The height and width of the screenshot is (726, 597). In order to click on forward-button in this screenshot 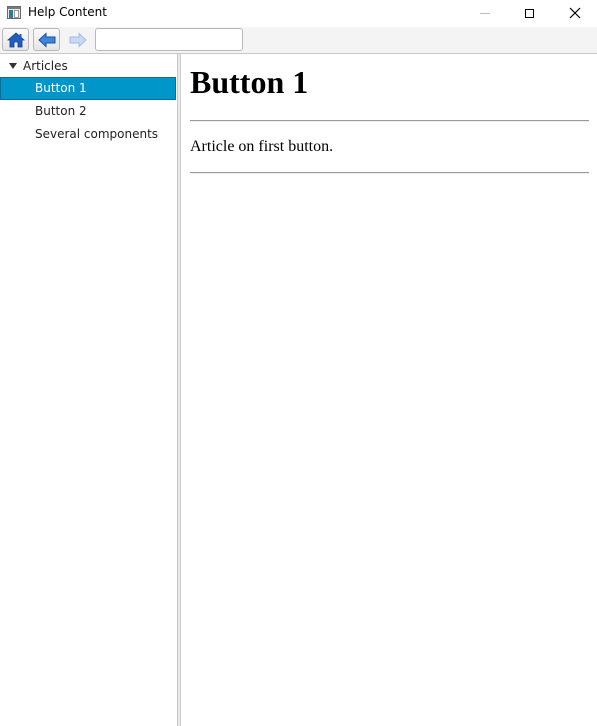, I will do `click(77, 39)`.